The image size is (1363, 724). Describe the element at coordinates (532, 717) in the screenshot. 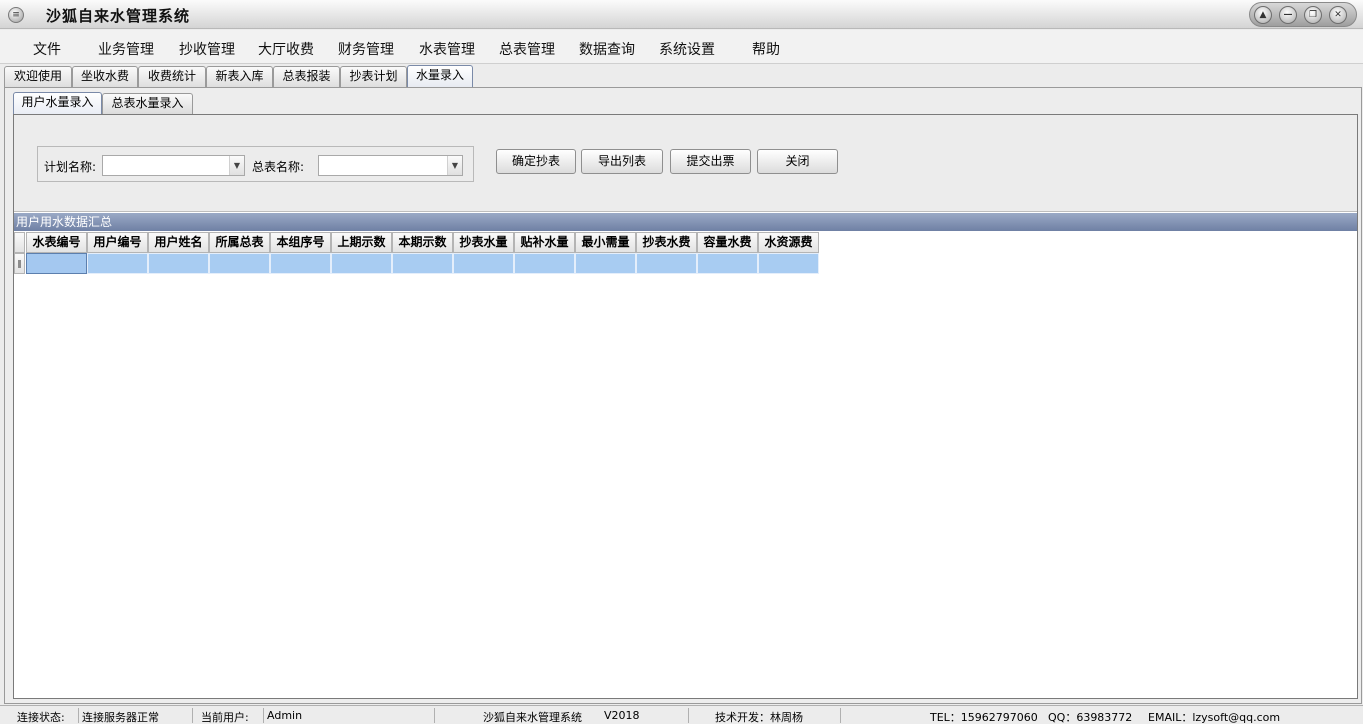

I see `app-name: 沙狐自来水管理系统` at that location.